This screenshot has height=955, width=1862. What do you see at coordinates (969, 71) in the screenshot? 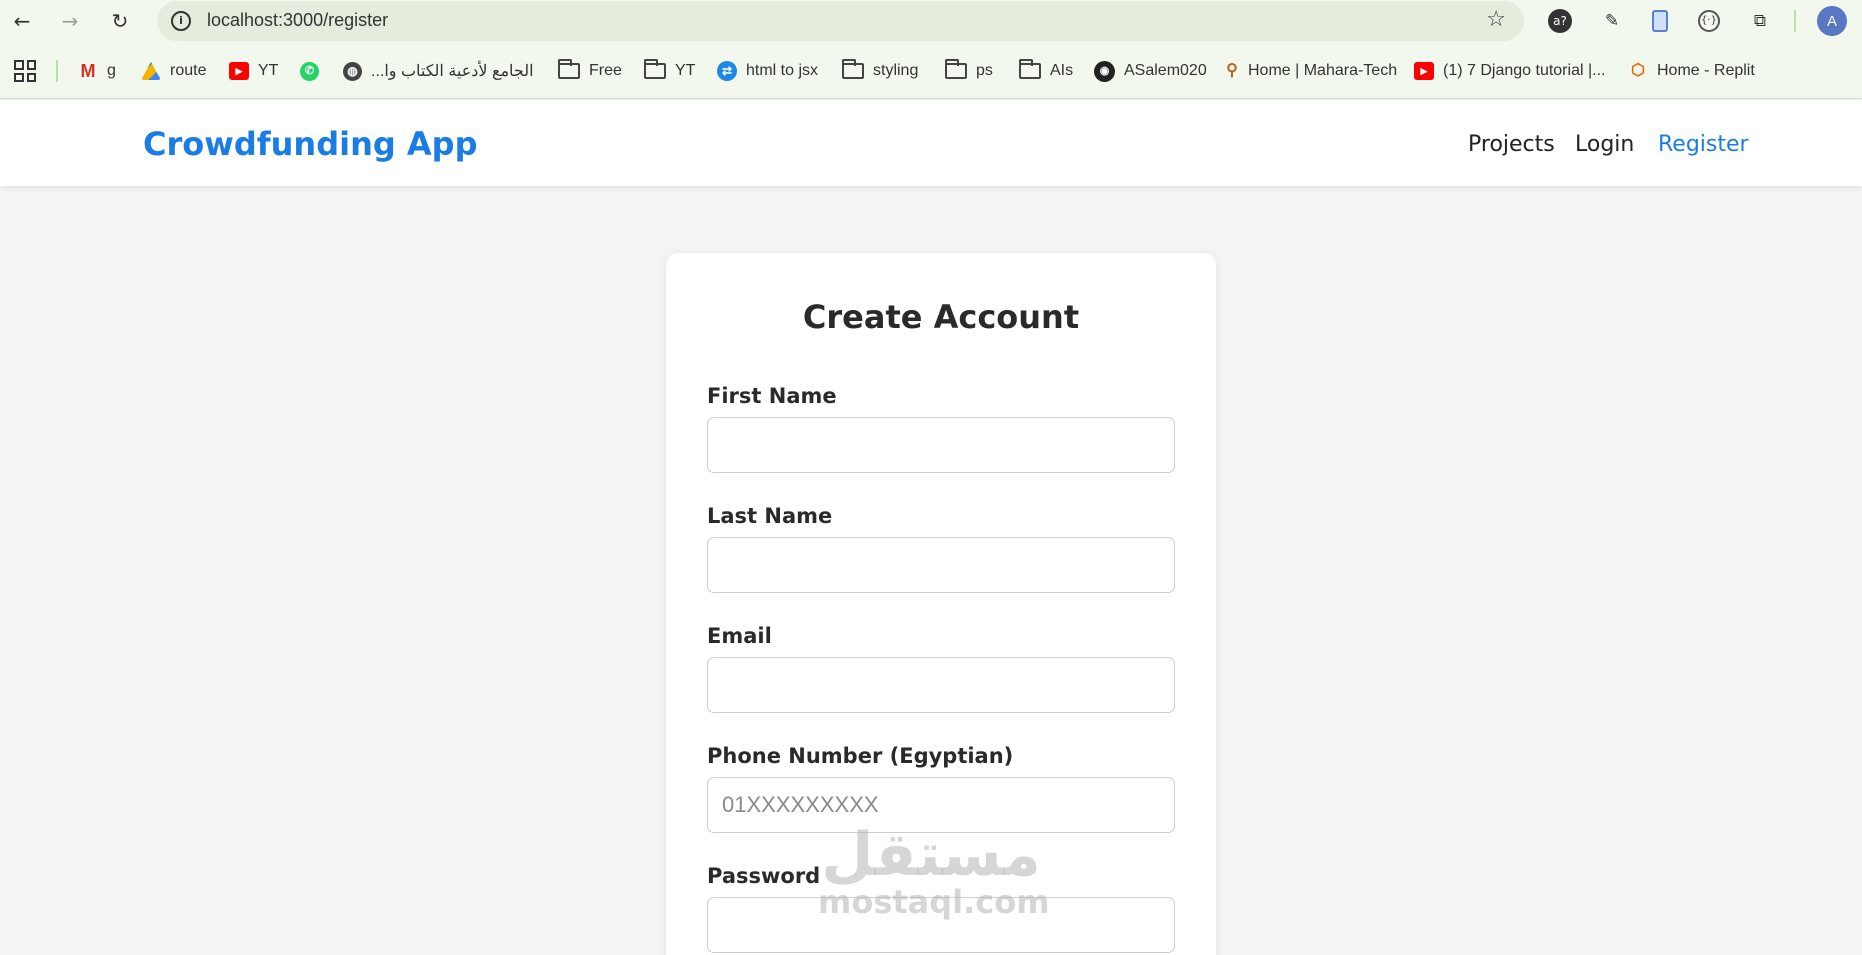
I see `bookmark-folder-ps: ps` at bounding box center [969, 71].